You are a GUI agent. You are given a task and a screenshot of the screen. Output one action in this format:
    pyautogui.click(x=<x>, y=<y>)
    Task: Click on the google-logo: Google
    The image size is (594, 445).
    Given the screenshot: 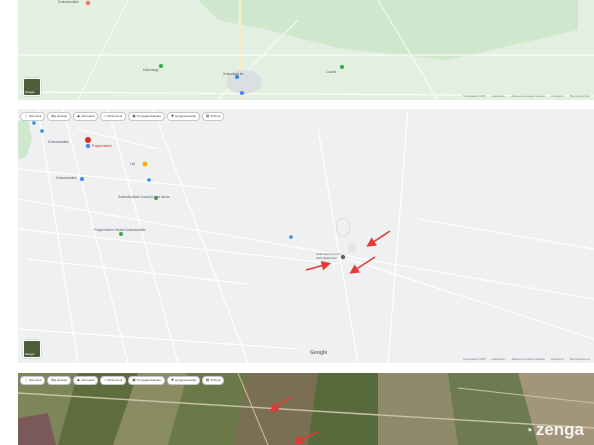 What is the action you would take?
    pyautogui.click(x=319, y=353)
    